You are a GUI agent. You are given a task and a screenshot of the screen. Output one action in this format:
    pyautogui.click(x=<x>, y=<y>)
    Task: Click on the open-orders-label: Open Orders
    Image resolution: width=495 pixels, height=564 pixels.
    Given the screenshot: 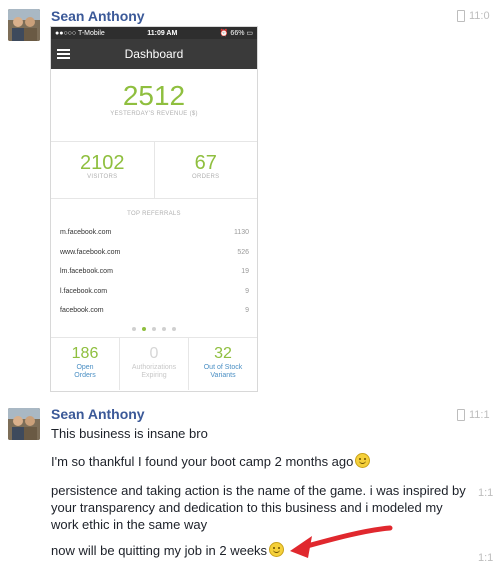 What is the action you would take?
    pyautogui.click(x=85, y=371)
    